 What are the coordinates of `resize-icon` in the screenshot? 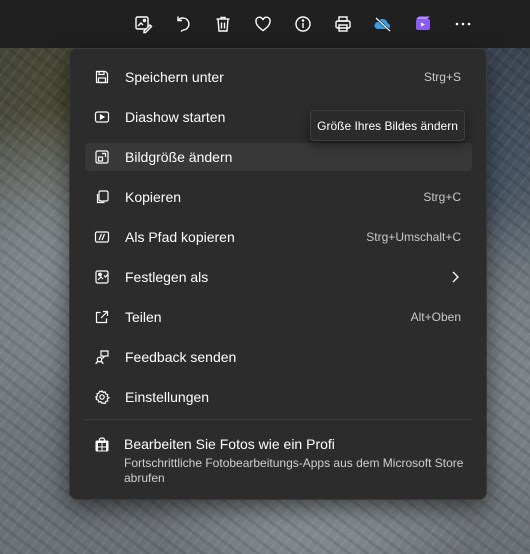 It's located at (102, 157).